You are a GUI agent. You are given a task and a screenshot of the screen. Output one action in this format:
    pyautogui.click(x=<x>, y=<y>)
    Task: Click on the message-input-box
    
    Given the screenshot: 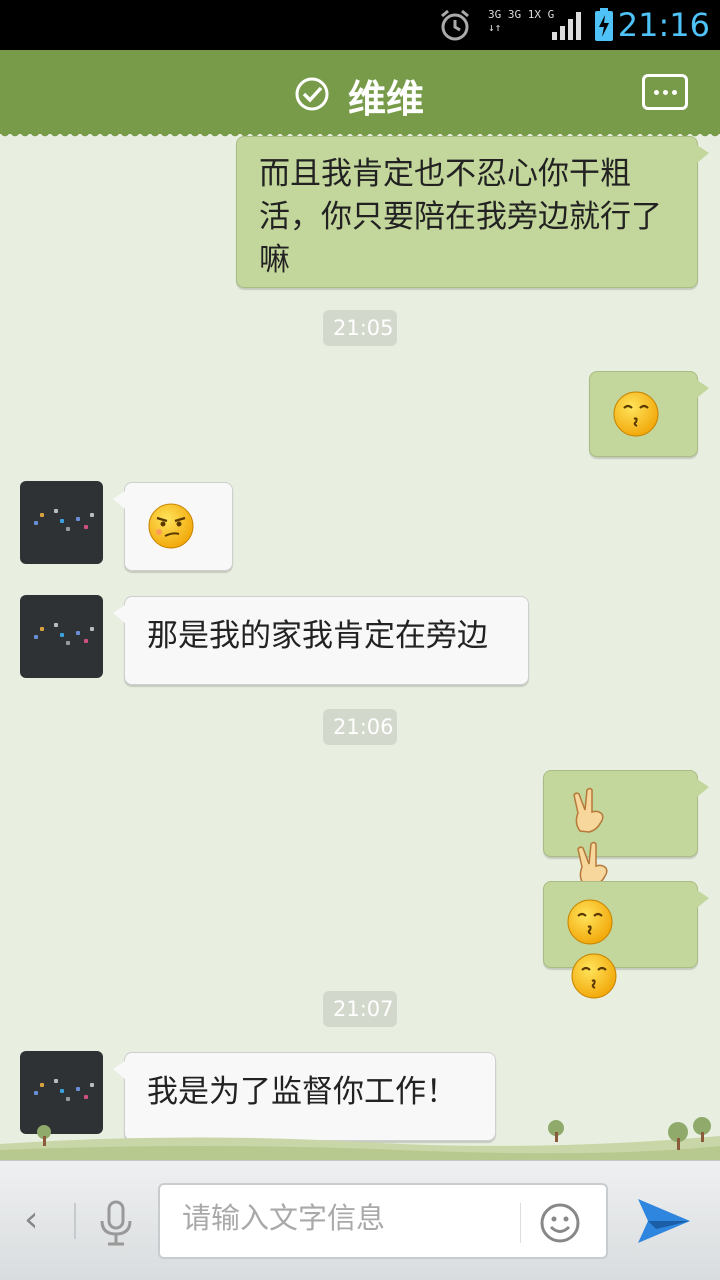 What is the action you would take?
    pyautogui.click(x=383, y=1221)
    